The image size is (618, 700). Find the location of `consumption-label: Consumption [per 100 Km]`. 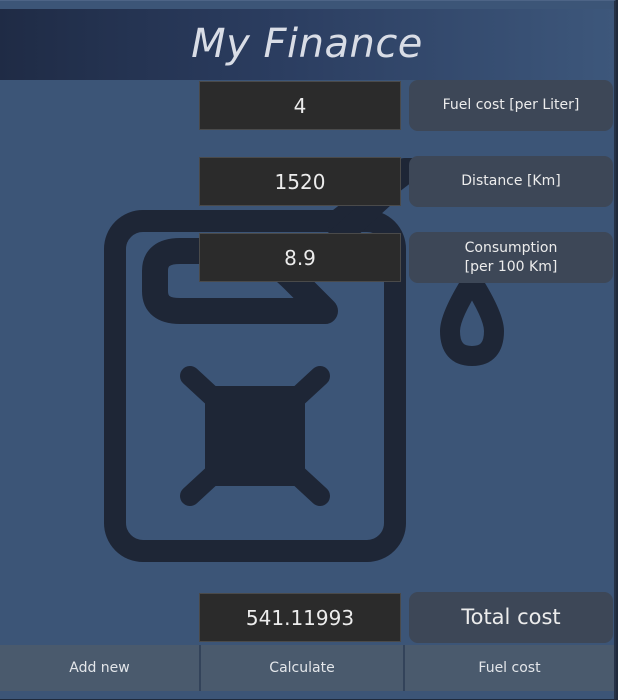

consumption-label: Consumption [per 100 Km] is located at coordinates (511, 257).